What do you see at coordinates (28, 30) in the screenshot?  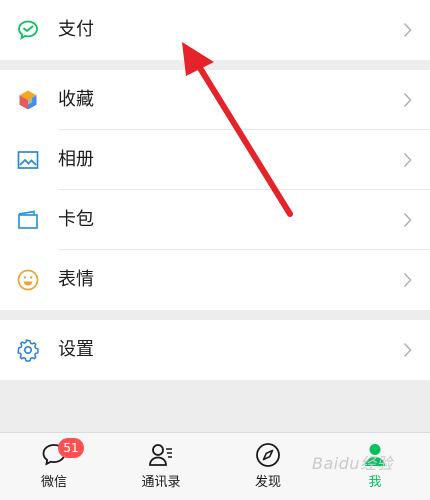 I see `wechat-pay-icon` at bounding box center [28, 30].